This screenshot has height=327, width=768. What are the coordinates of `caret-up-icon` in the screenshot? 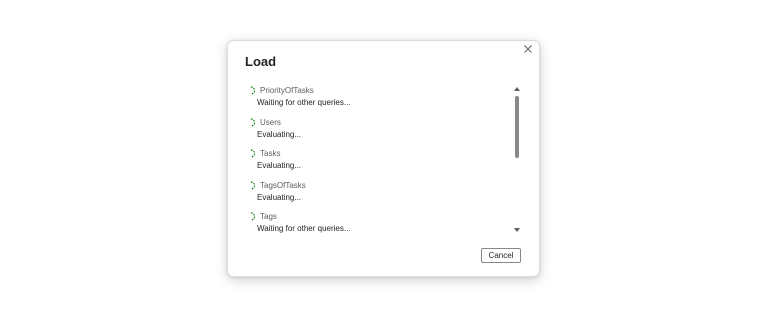 It's located at (517, 89).